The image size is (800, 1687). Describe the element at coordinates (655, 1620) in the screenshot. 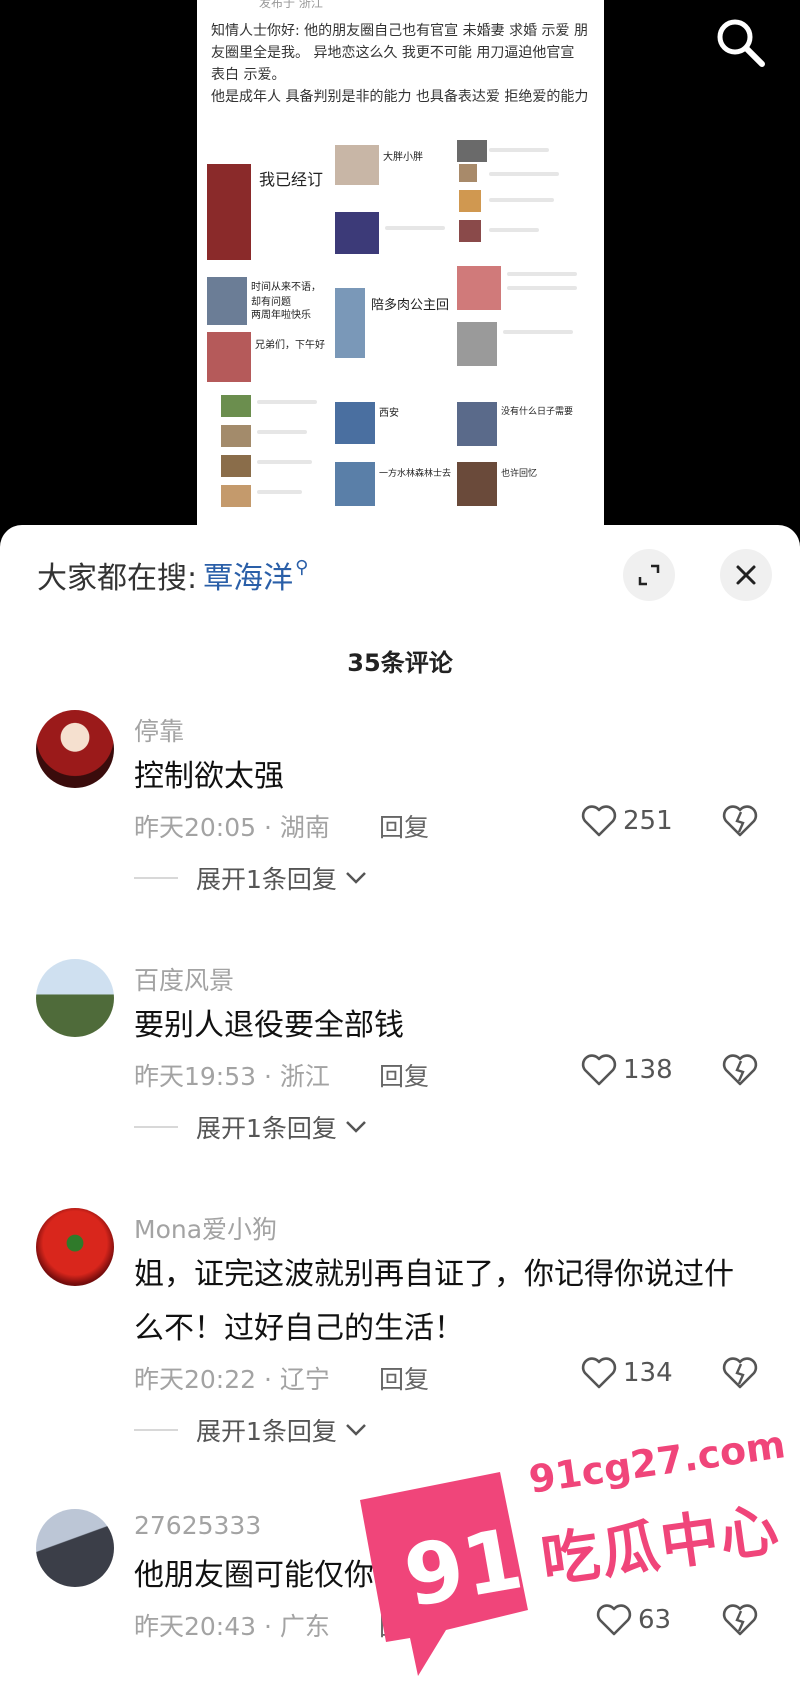

I see `like-count: 63` at that location.